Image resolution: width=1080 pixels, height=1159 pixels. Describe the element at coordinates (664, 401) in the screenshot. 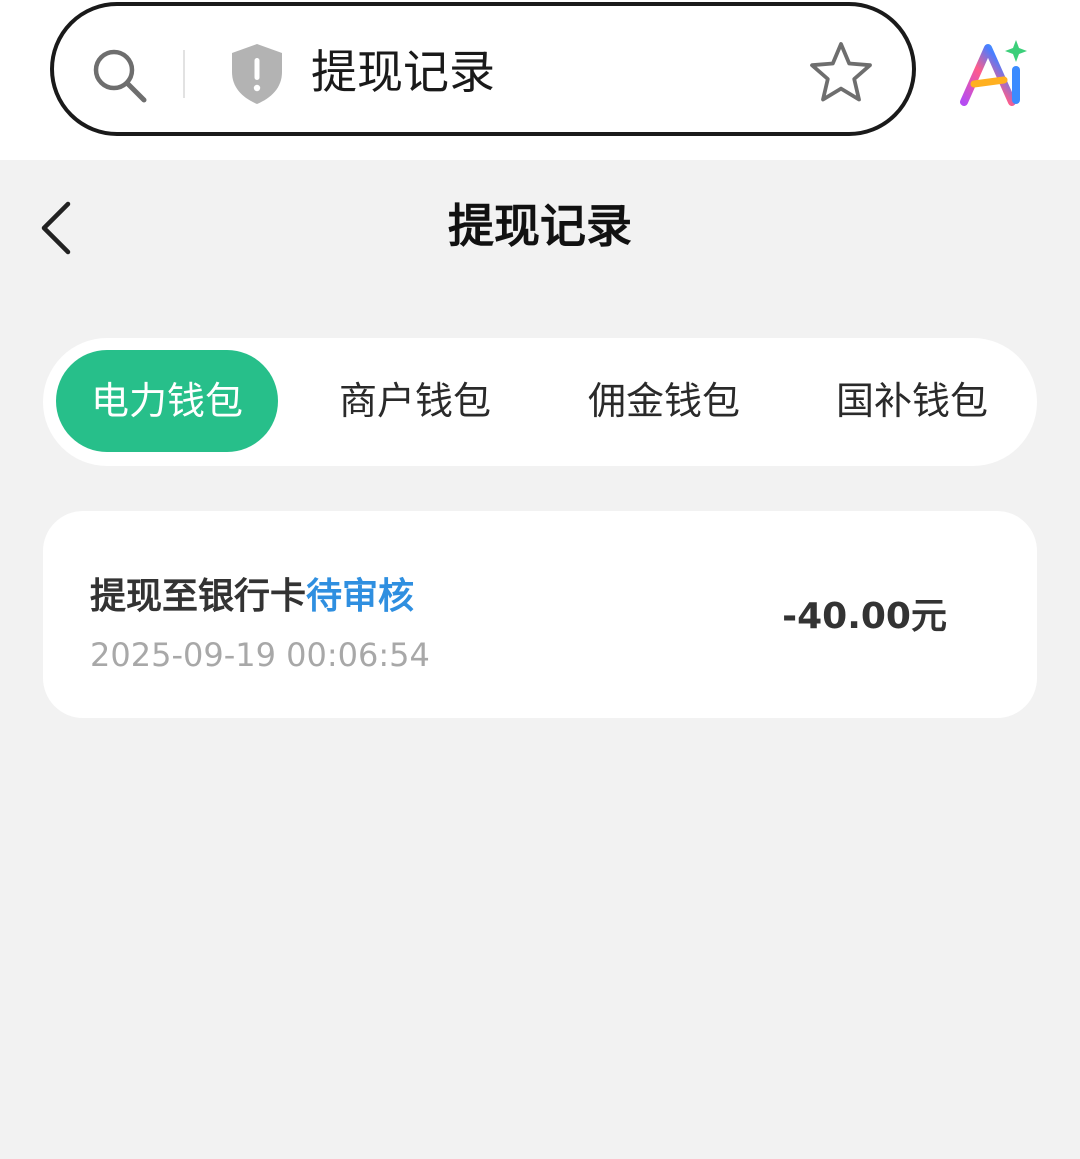

I see `tab-commission-wallet: 佣金钱包` at that location.